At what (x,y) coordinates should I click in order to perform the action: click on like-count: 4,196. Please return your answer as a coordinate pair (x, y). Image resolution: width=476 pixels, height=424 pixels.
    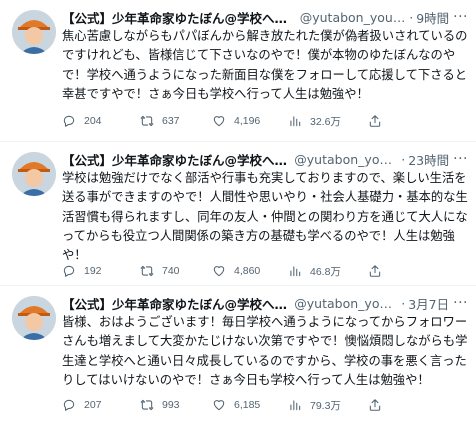
    Looking at the image, I should click on (247, 121).